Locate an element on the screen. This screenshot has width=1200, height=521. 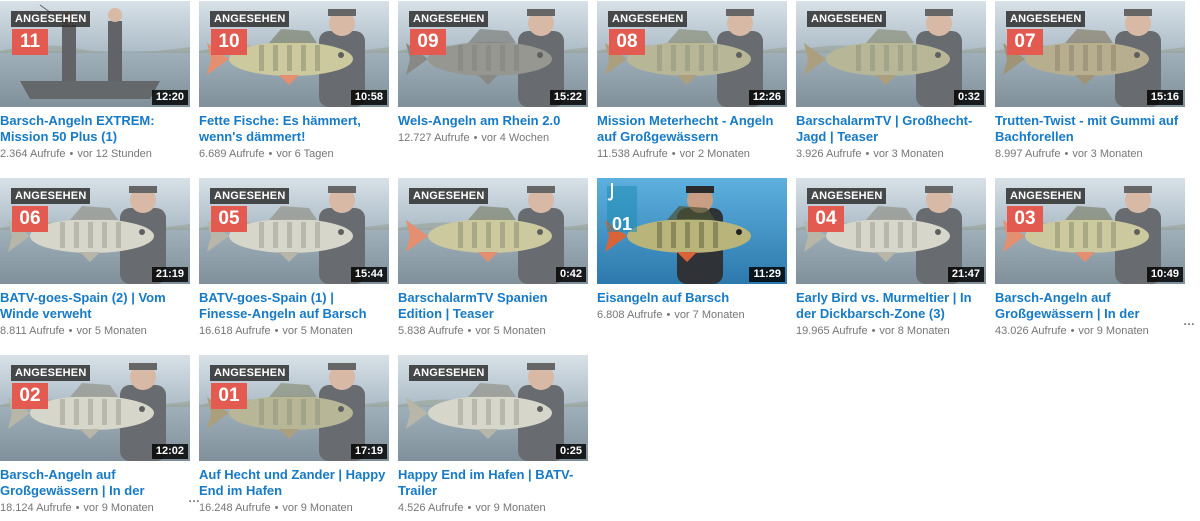
video-meta: 12.727 Aufrufe • vor 4 Wochen is located at coordinates (493, 138).